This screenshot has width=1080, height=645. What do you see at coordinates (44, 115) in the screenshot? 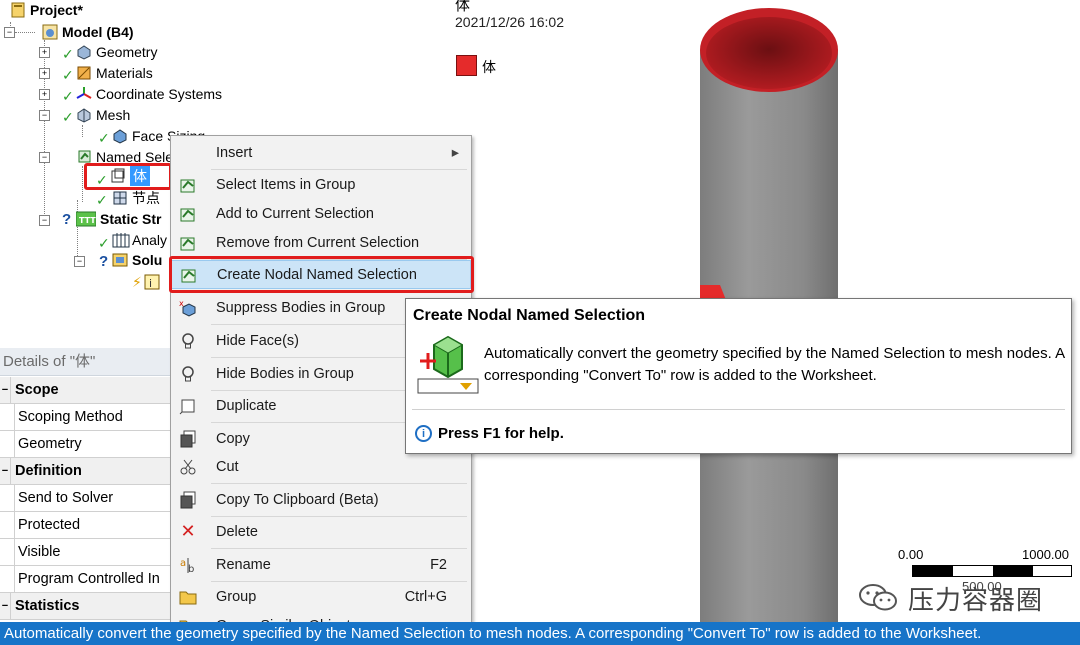
I see `collapse-mesh-toggle: −` at bounding box center [44, 115].